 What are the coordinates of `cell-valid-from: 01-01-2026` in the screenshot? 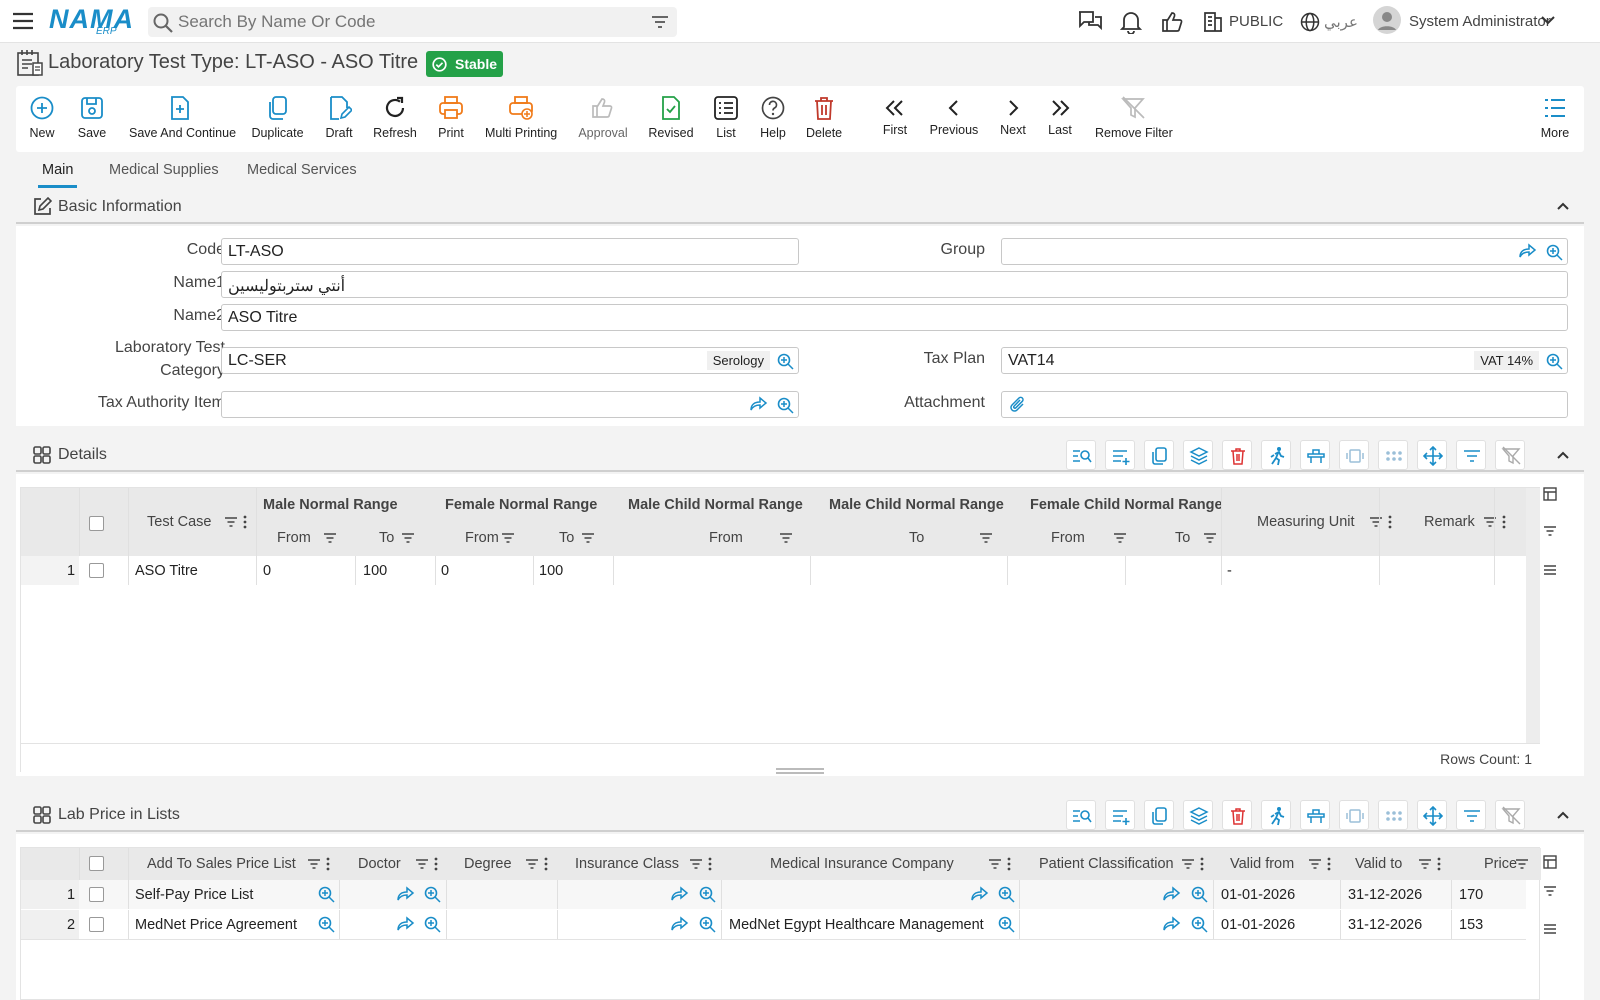 It's located at (1258, 925).